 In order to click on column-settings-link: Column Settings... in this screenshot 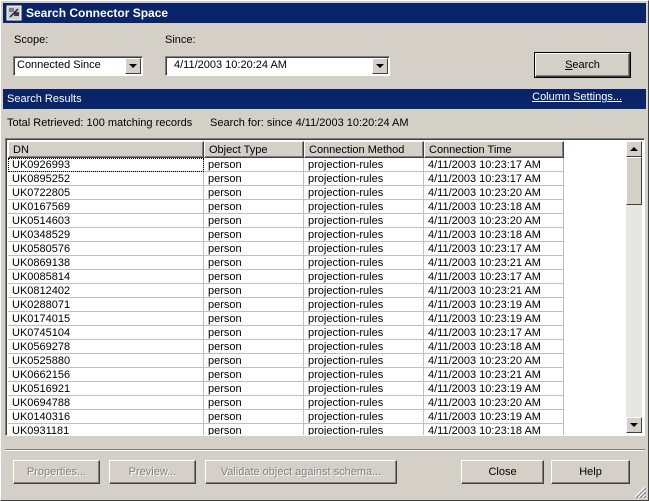, I will do `click(577, 97)`.